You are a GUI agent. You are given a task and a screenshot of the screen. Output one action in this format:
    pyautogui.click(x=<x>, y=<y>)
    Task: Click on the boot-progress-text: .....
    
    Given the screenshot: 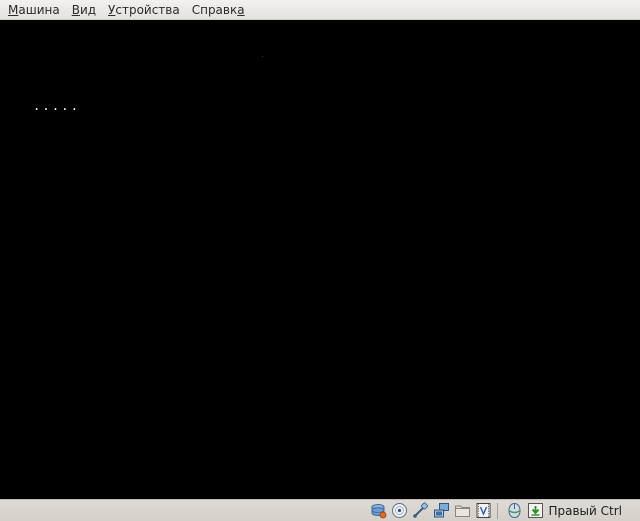 What is the action you would take?
    pyautogui.click(x=57, y=106)
    